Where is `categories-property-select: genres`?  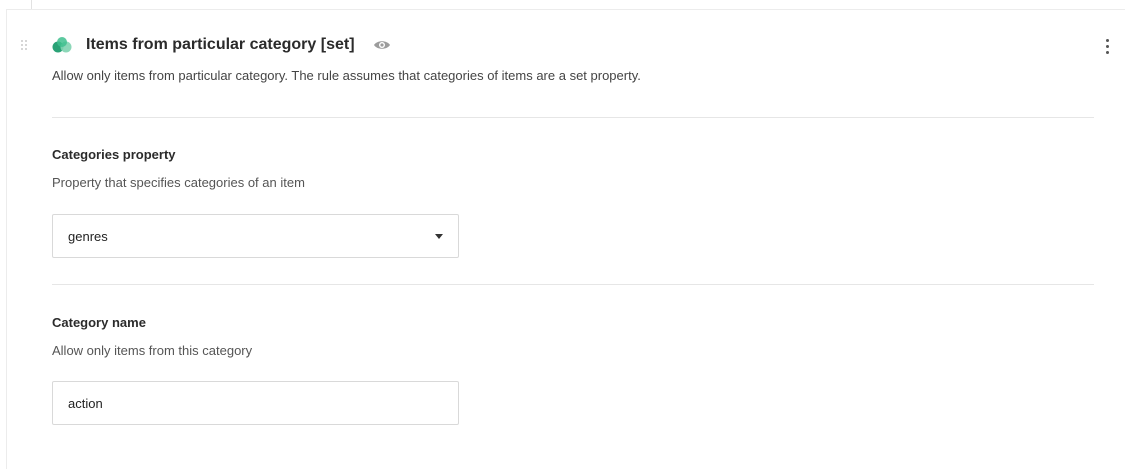 categories-property-select: genres is located at coordinates (255, 236).